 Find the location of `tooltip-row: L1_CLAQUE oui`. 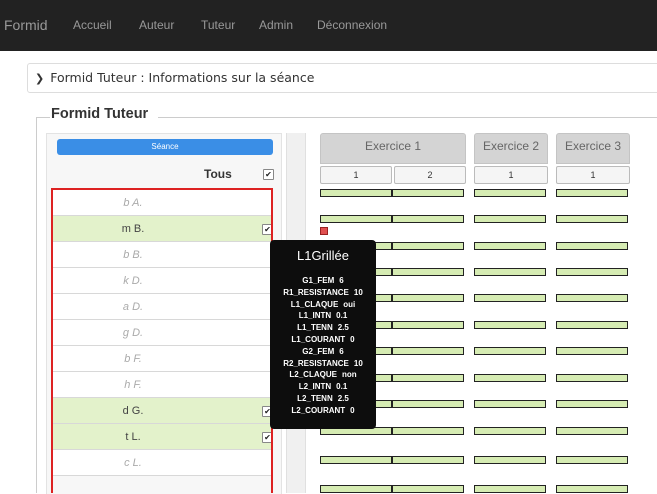

tooltip-row: L1_CLAQUE oui is located at coordinates (323, 305).